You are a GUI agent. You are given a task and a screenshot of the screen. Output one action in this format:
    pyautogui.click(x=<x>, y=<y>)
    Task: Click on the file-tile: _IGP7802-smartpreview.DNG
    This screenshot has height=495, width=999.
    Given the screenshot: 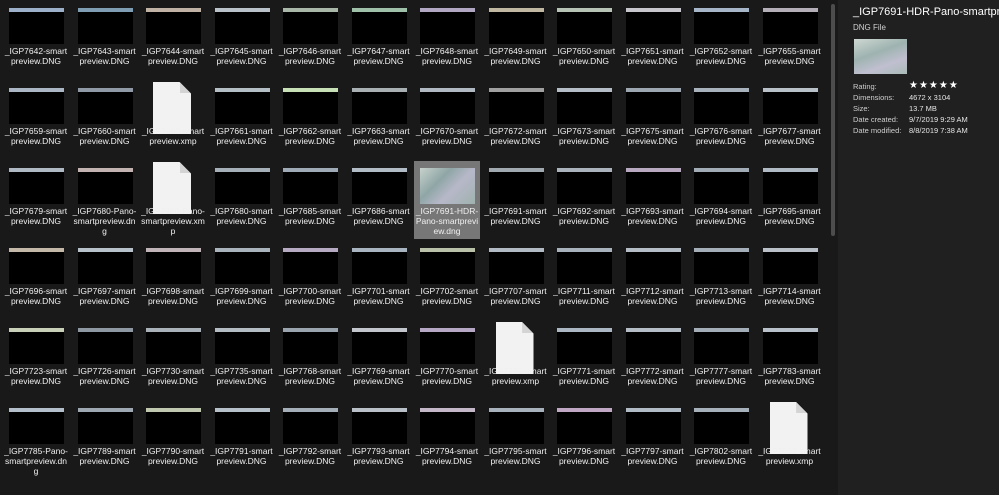 What is the action you would take?
    pyautogui.click(x=721, y=440)
    